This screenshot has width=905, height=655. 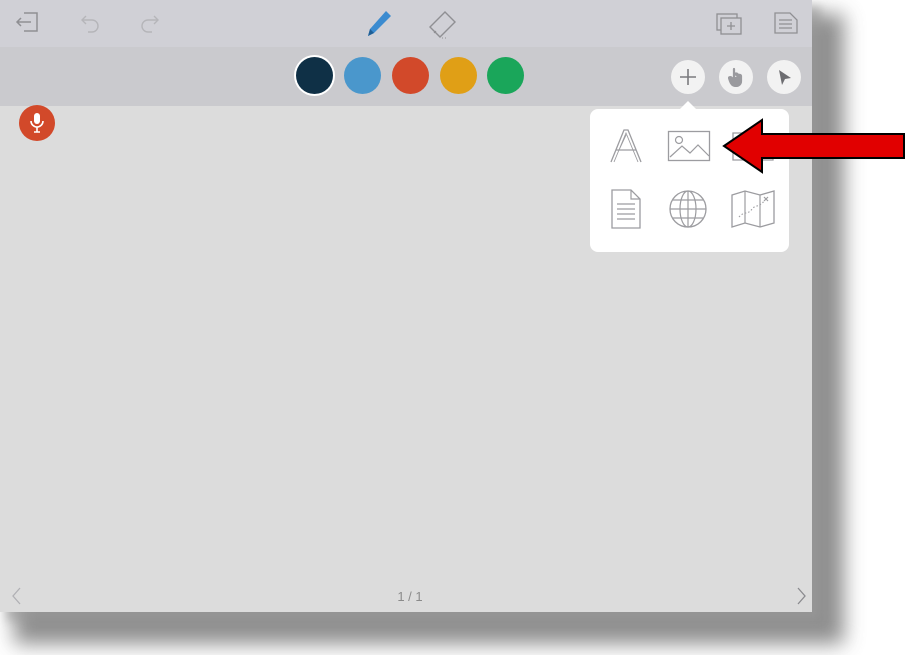 What do you see at coordinates (406, 23) in the screenshot?
I see `top-bar` at bounding box center [406, 23].